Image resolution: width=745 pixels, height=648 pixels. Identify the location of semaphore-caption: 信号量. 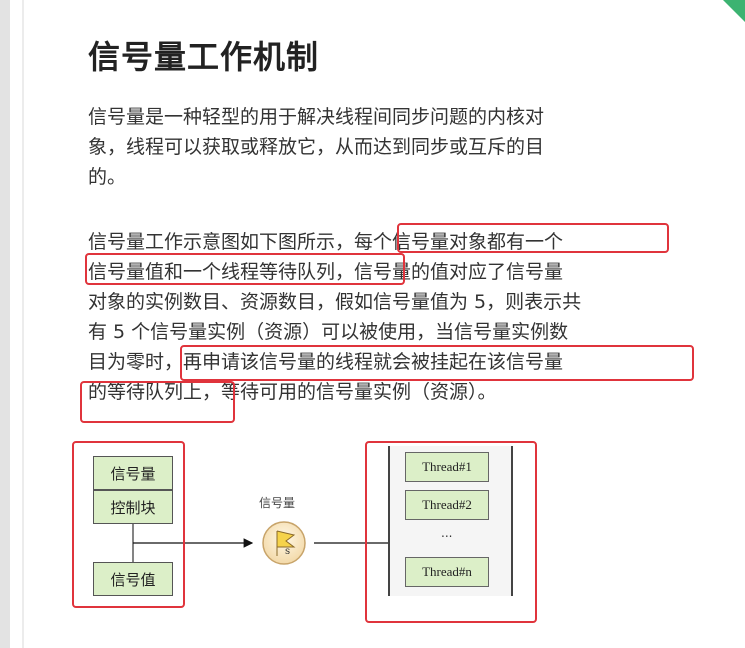
(277, 503).